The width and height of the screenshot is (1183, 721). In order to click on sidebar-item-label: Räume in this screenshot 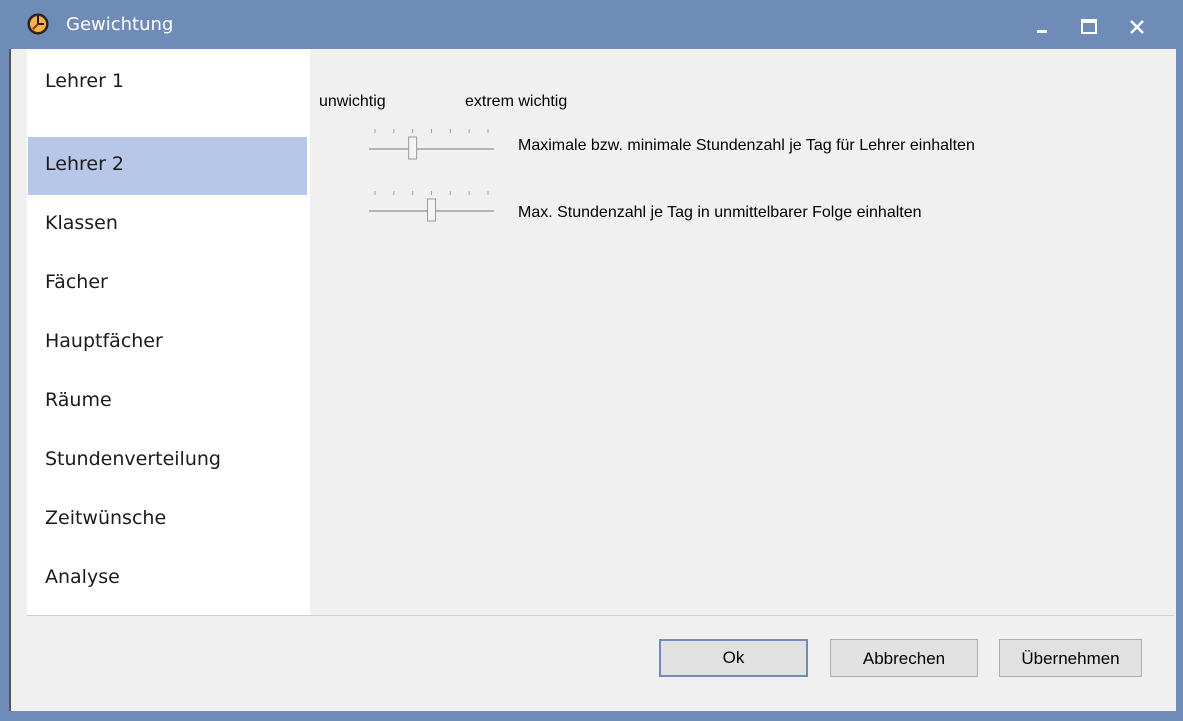, I will do `click(78, 400)`.